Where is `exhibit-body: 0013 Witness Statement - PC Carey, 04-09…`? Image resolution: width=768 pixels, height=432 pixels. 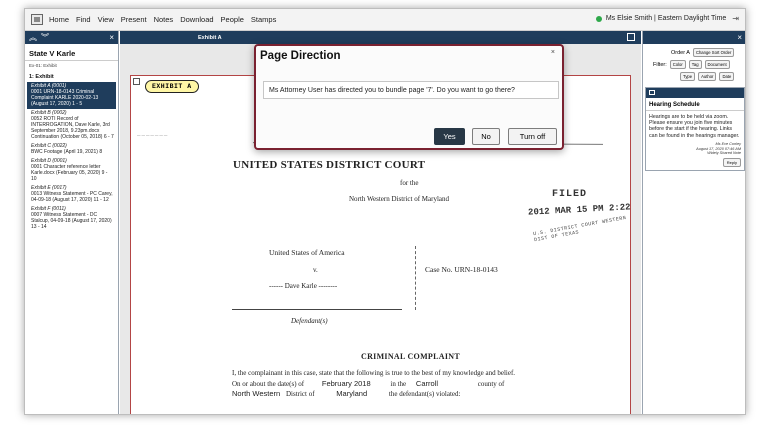 exhibit-body: 0013 Witness Statement - PC Carey, 04-09… is located at coordinates (72, 197).